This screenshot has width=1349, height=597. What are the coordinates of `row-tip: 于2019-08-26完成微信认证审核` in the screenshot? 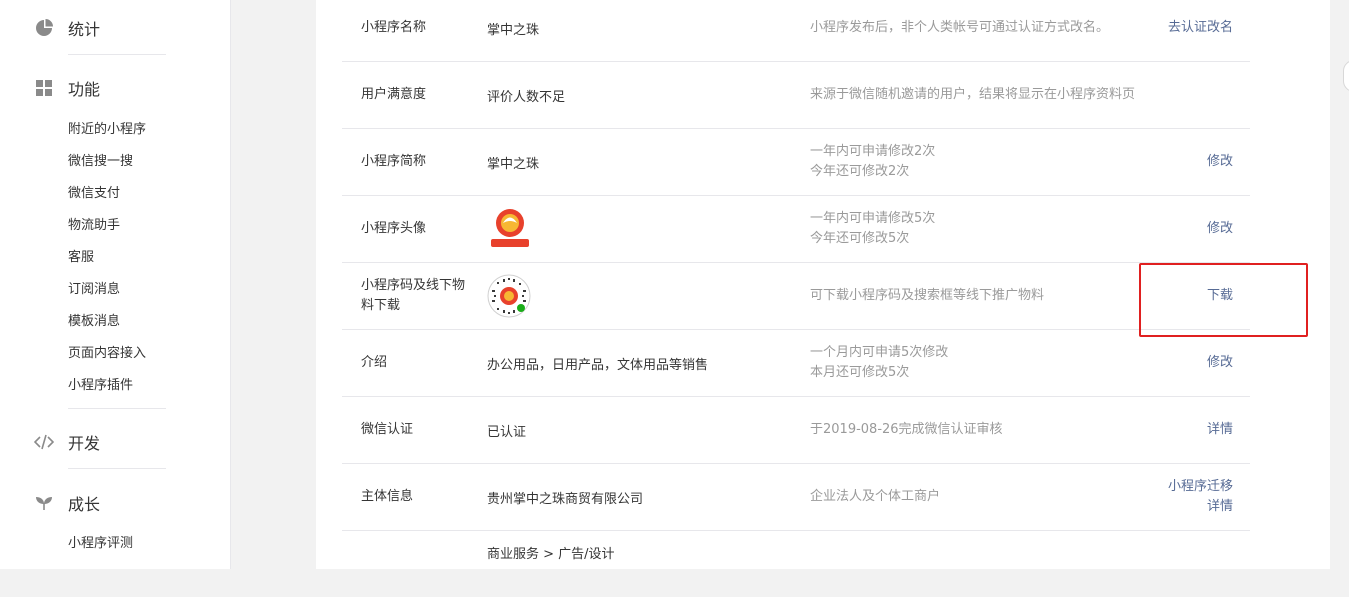 It's located at (906, 430).